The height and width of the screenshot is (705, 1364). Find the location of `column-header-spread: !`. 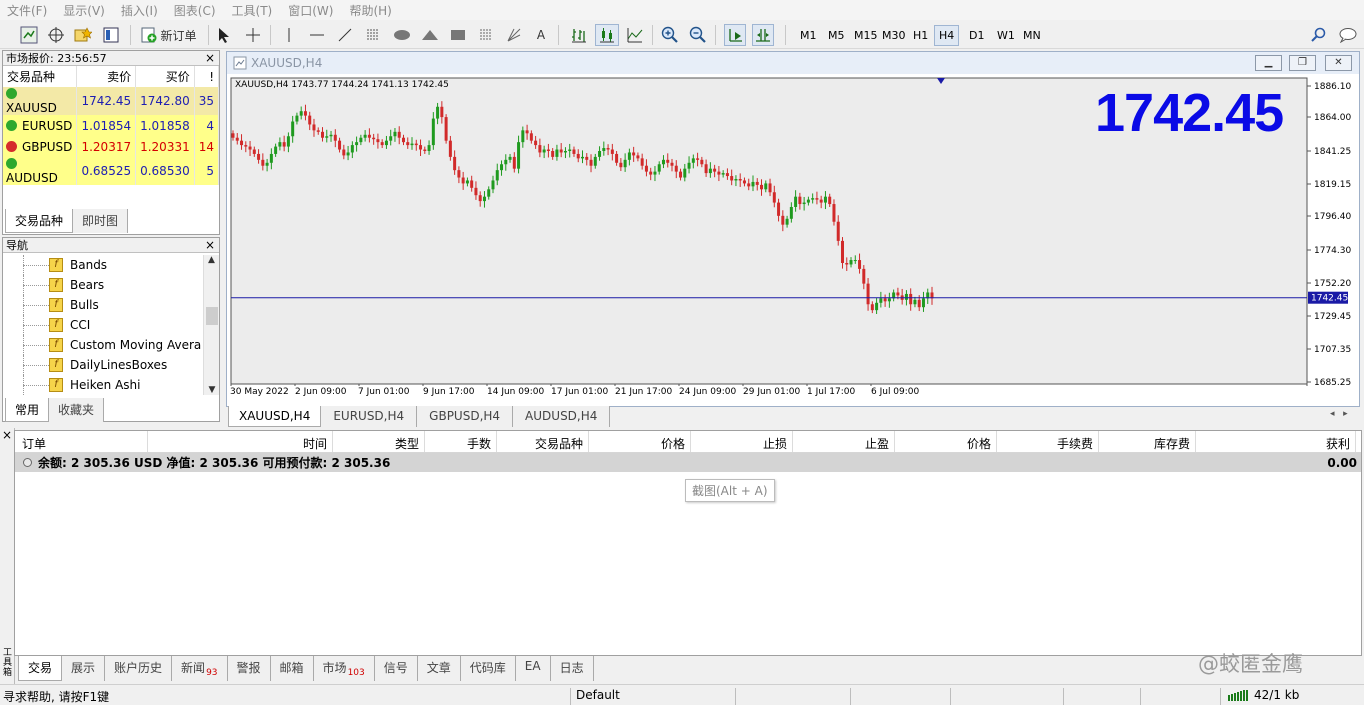

column-header-spread: ! is located at coordinates (207, 76).